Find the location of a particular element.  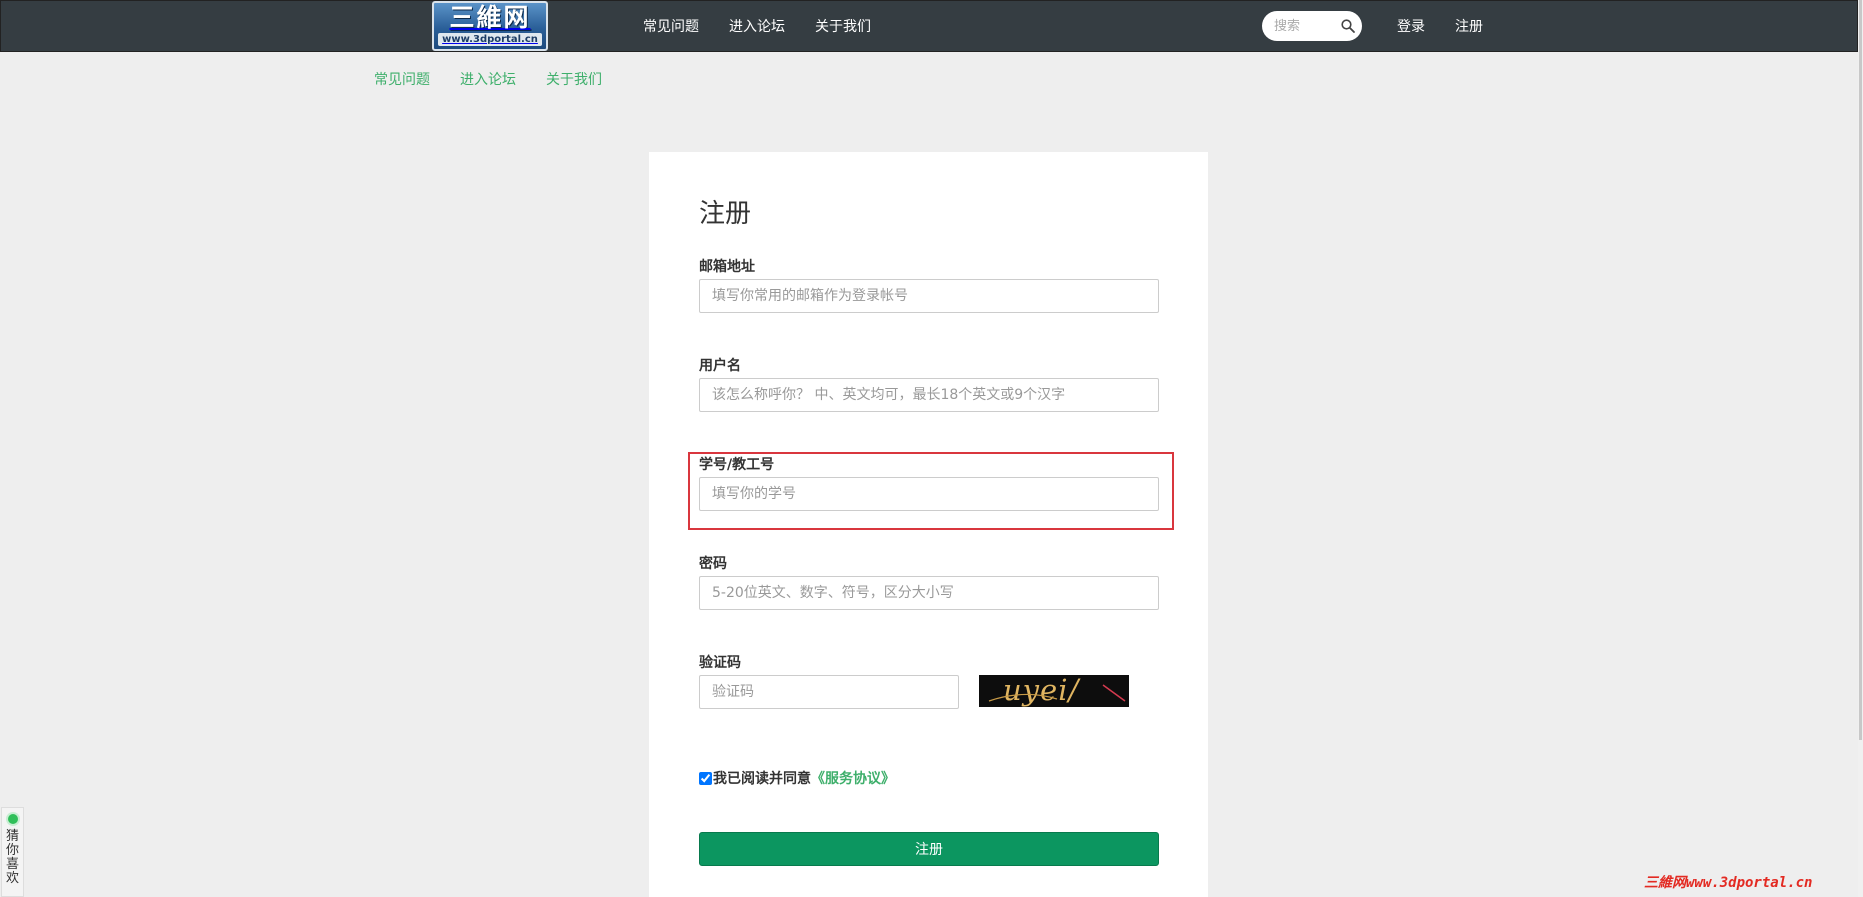

email-label: 邮箱地址 is located at coordinates (727, 267).